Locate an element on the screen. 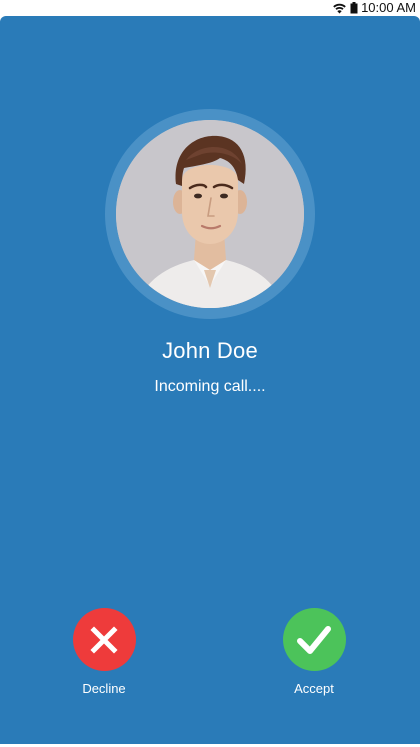 This screenshot has width=420, height=747. avatar-ring is located at coordinates (210, 214).